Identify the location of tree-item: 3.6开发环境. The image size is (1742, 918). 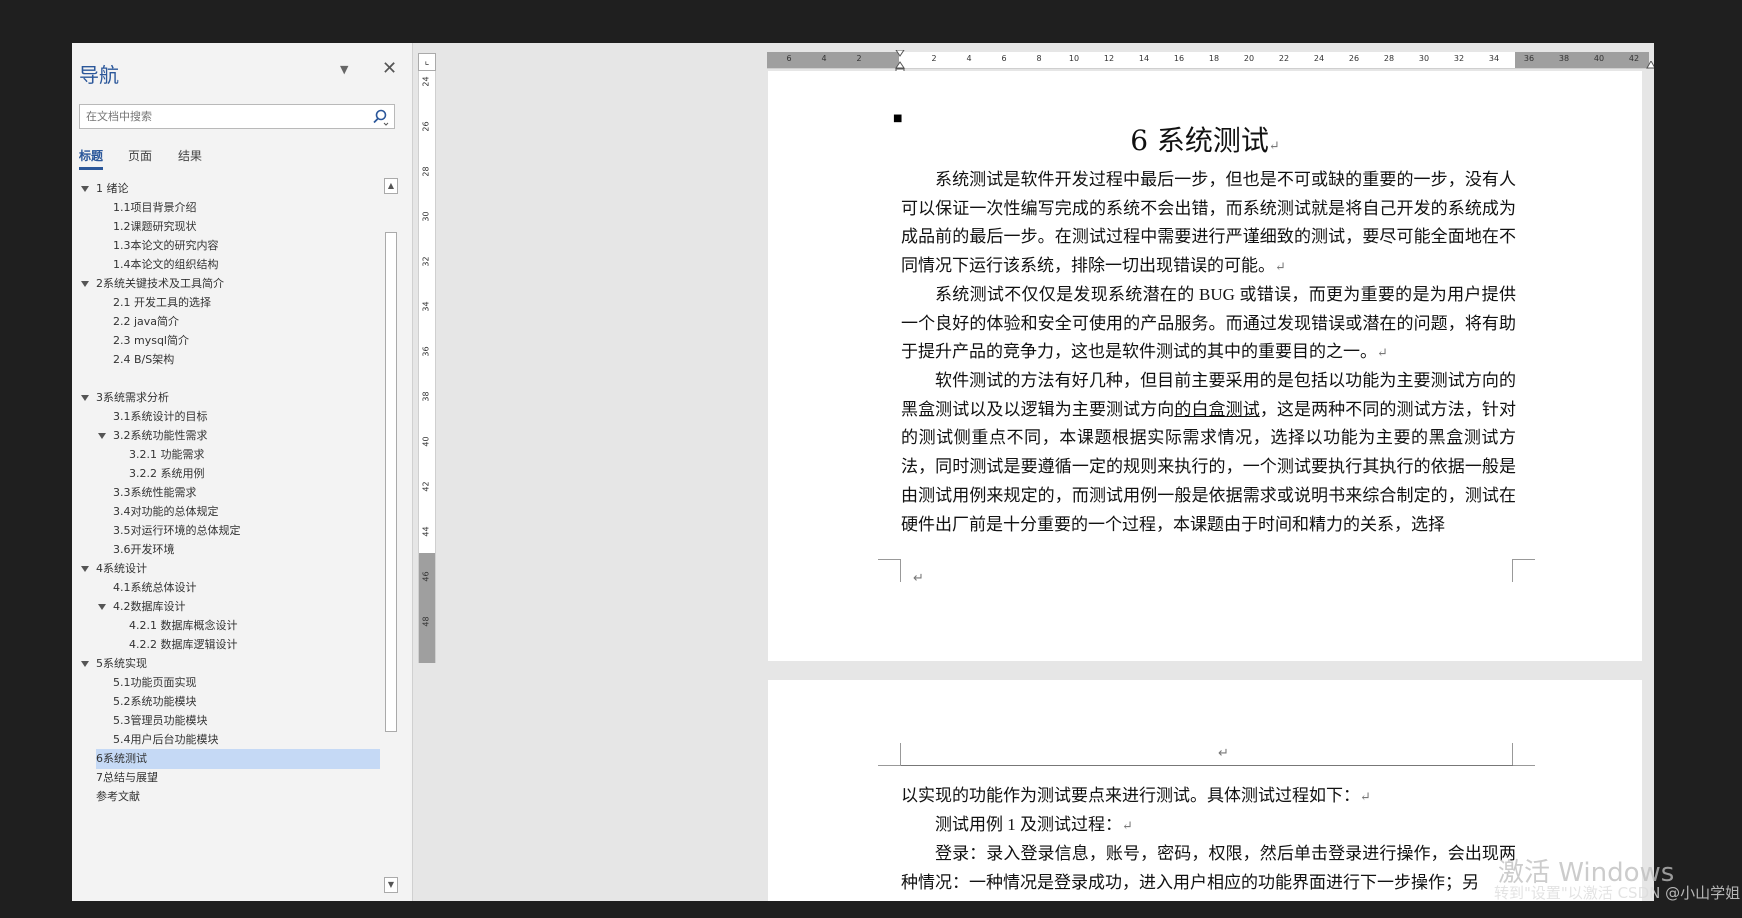
(255, 550).